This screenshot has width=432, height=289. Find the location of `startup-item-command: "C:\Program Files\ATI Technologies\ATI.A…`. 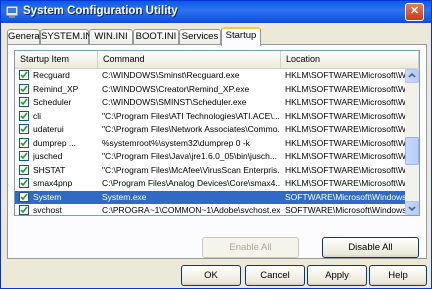

startup-item-command: "C:\Program Files\ATI Technologies\ATI.A… is located at coordinates (191, 115).